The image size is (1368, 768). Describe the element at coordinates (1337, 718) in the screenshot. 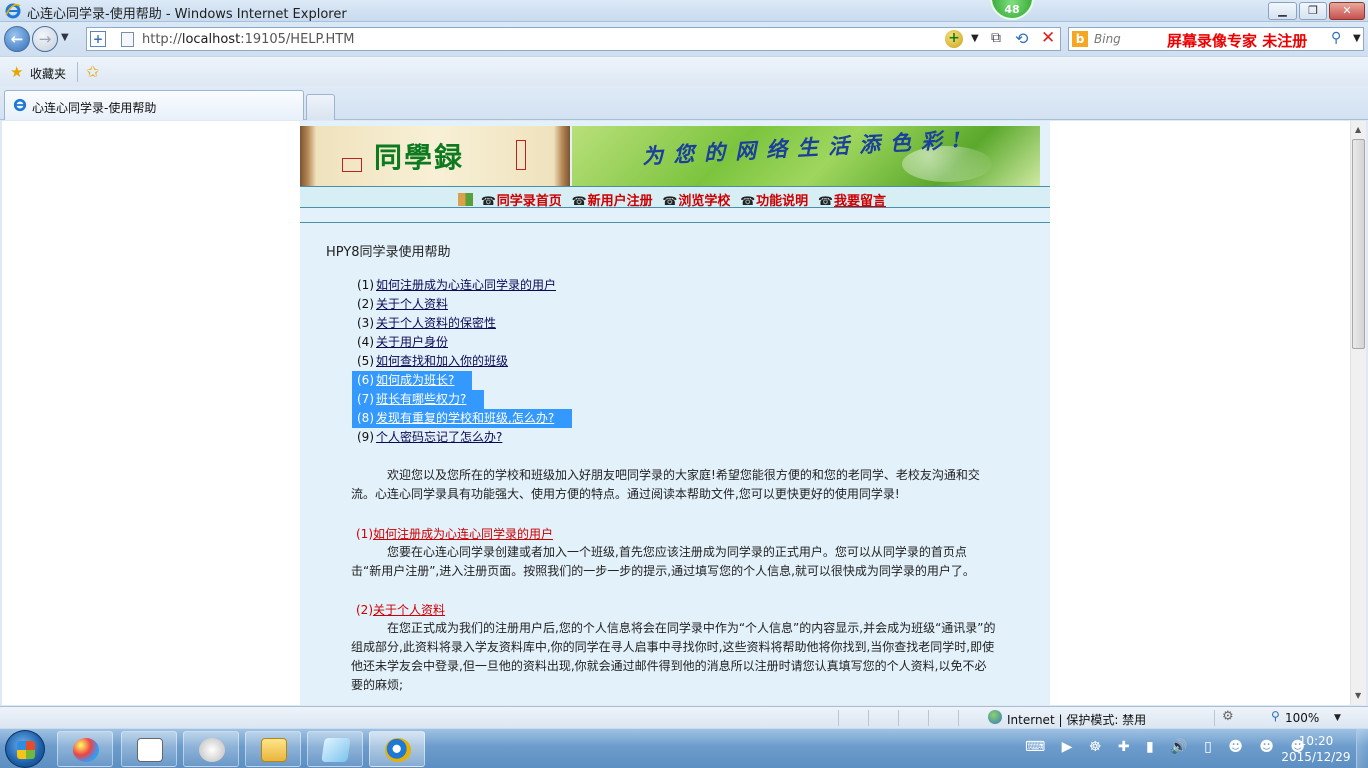

I see `zoom-dropdown-icon: ▼` at that location.